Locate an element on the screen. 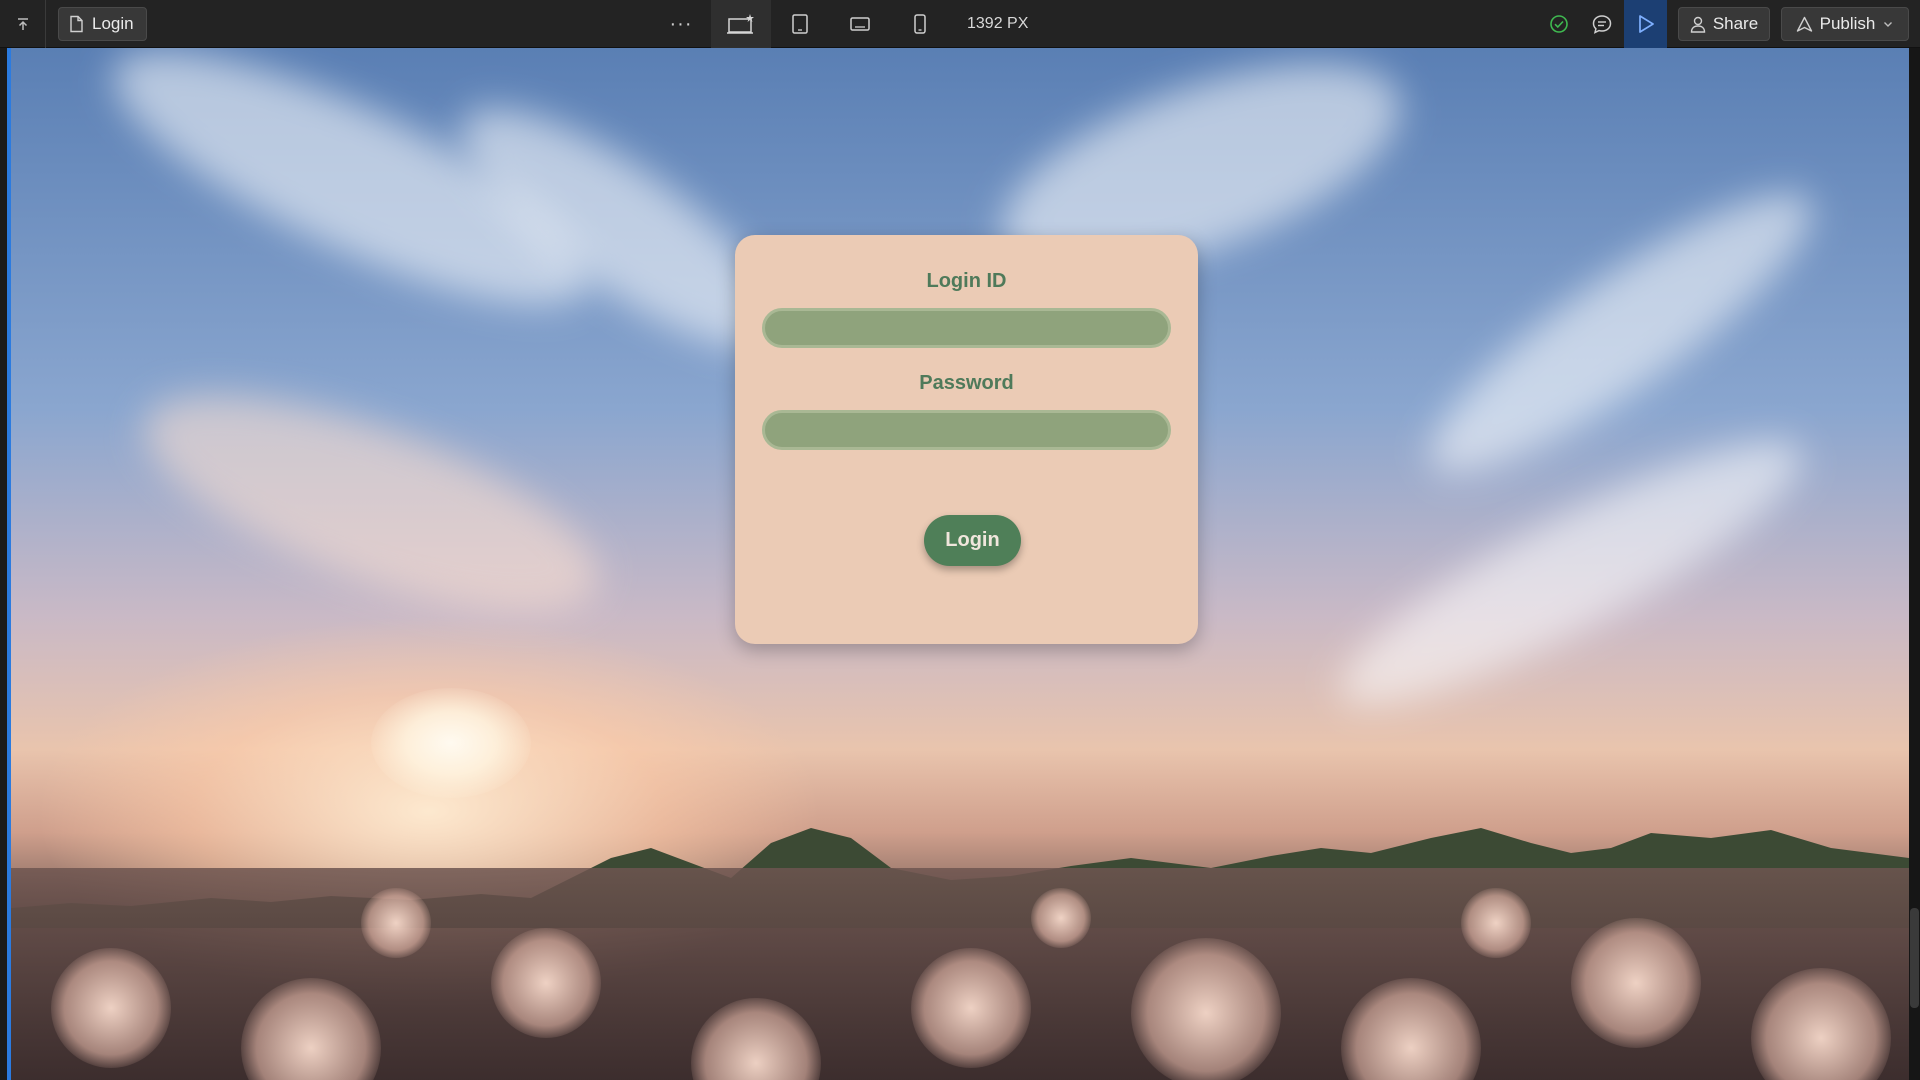 The width and height of the screenshot is (1920, 1080). comments-button is located at coordinates (1602, 24).